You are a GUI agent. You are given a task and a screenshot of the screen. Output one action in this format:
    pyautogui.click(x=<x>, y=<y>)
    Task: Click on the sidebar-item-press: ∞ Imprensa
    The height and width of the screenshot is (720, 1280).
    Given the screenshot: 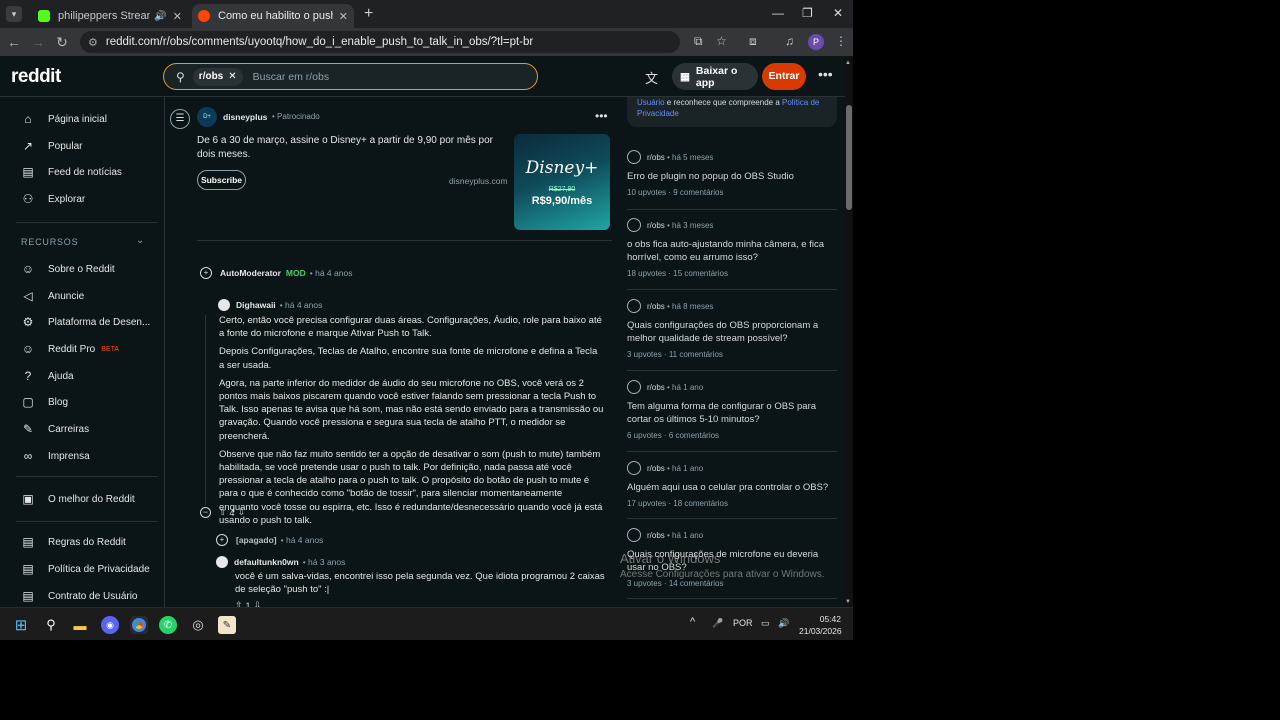 What is the action you would take?
    pyautogui.click(x=55, y=456)
    